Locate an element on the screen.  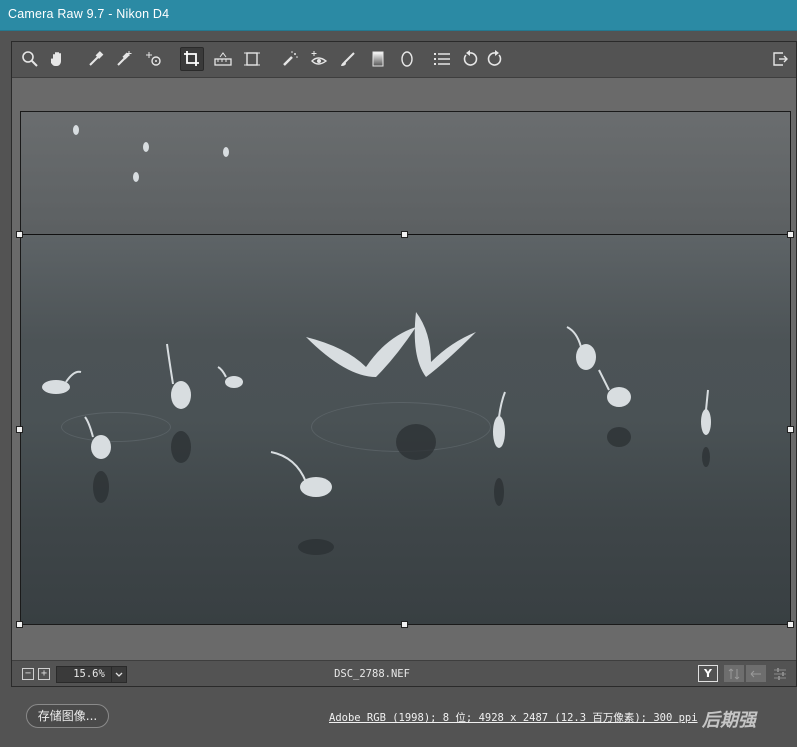
zoom-out-button: − is located at coordinates (28, 674).